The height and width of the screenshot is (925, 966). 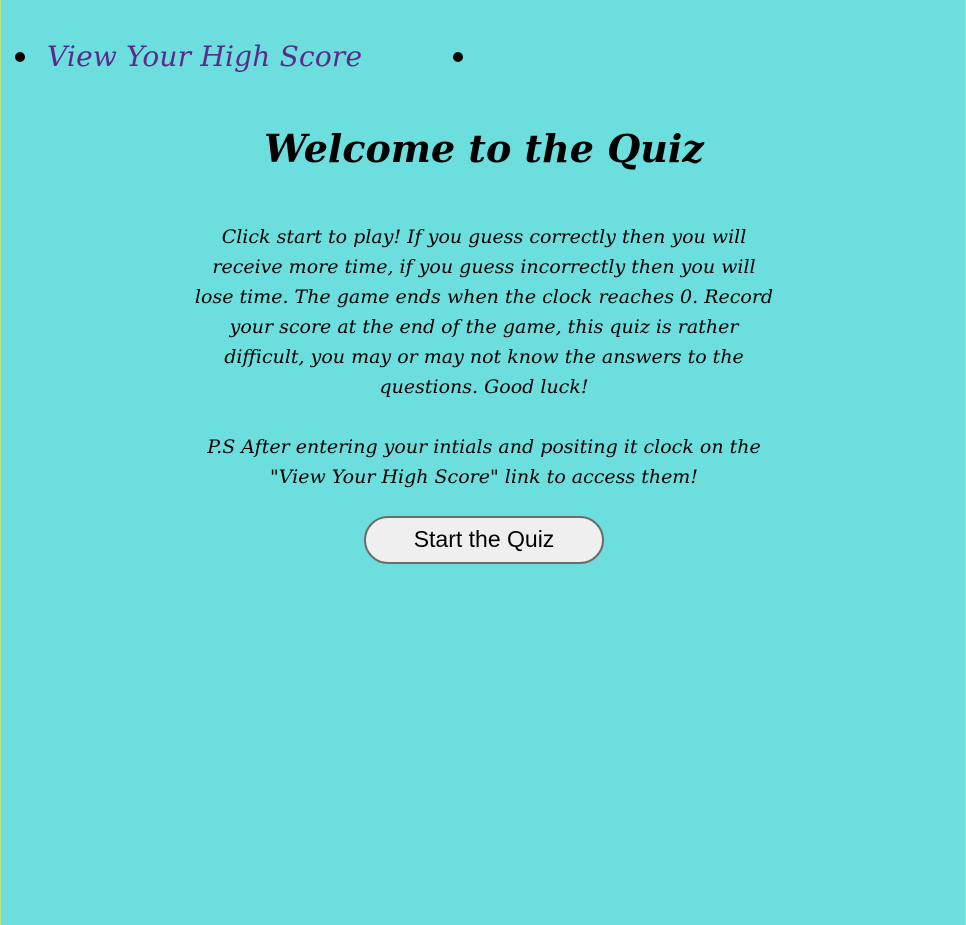 I want to click on nav-item-empty, so click(x=469, y=57).